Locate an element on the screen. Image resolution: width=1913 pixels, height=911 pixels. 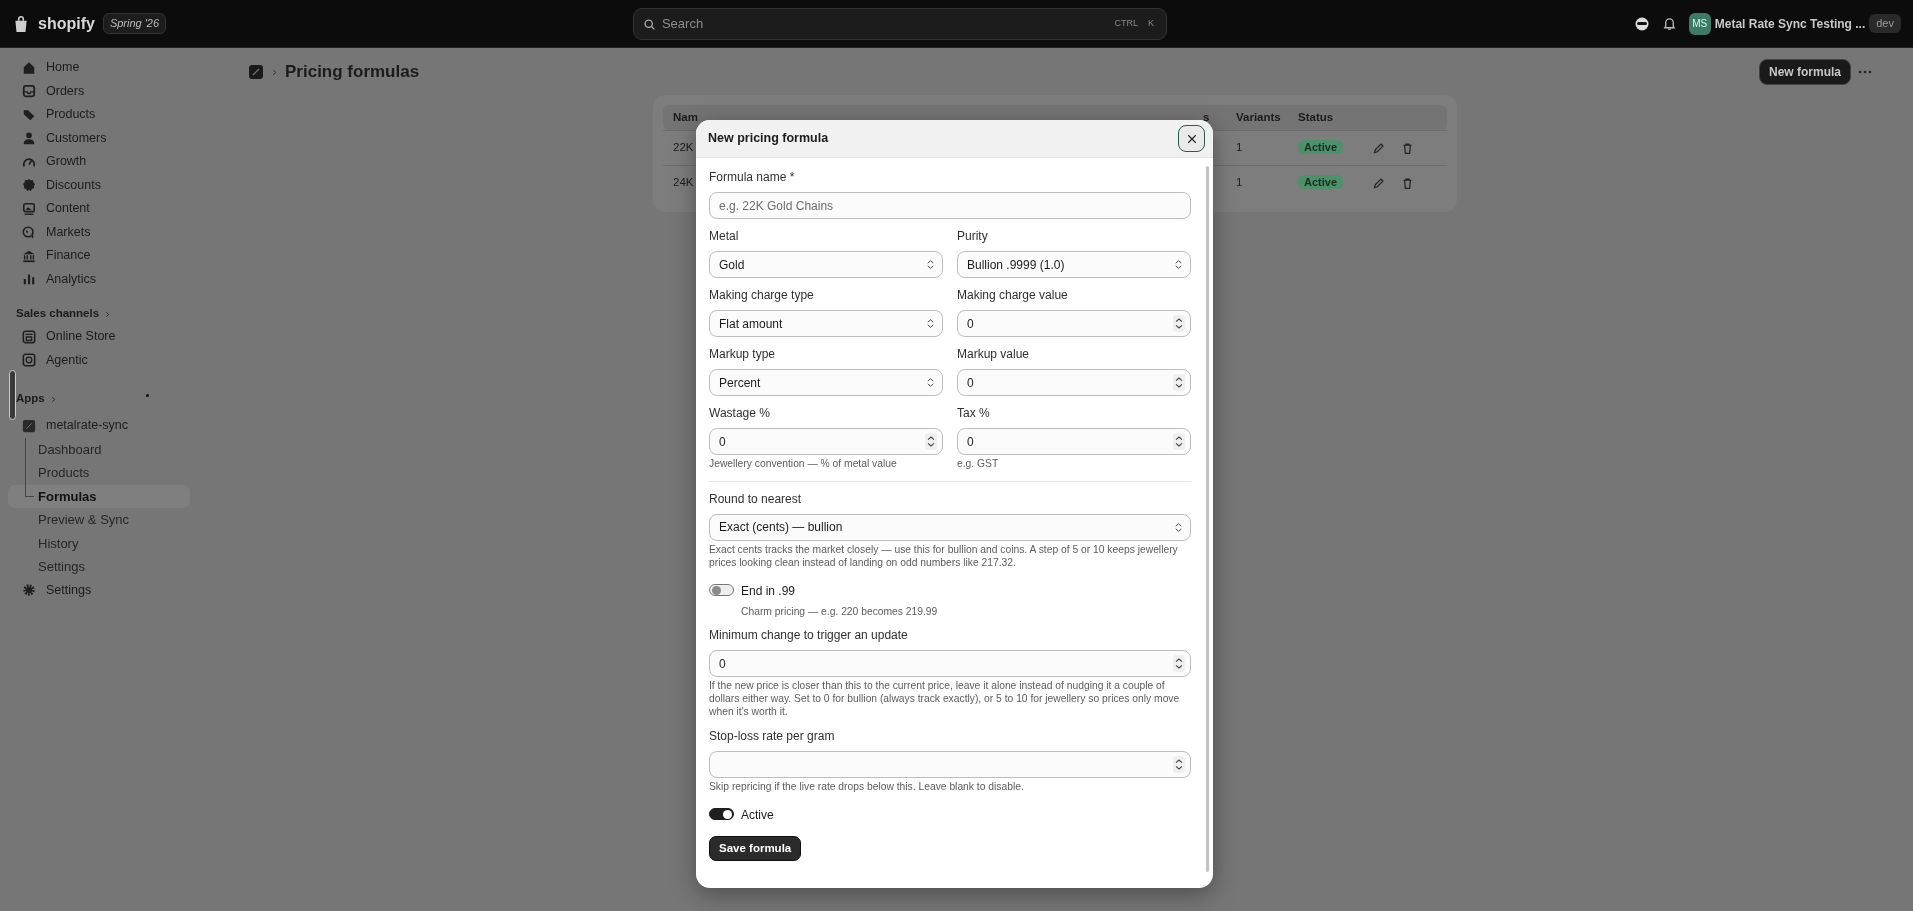
sub-nav-item: Preview & Sync is located at coordinates (99, 520).